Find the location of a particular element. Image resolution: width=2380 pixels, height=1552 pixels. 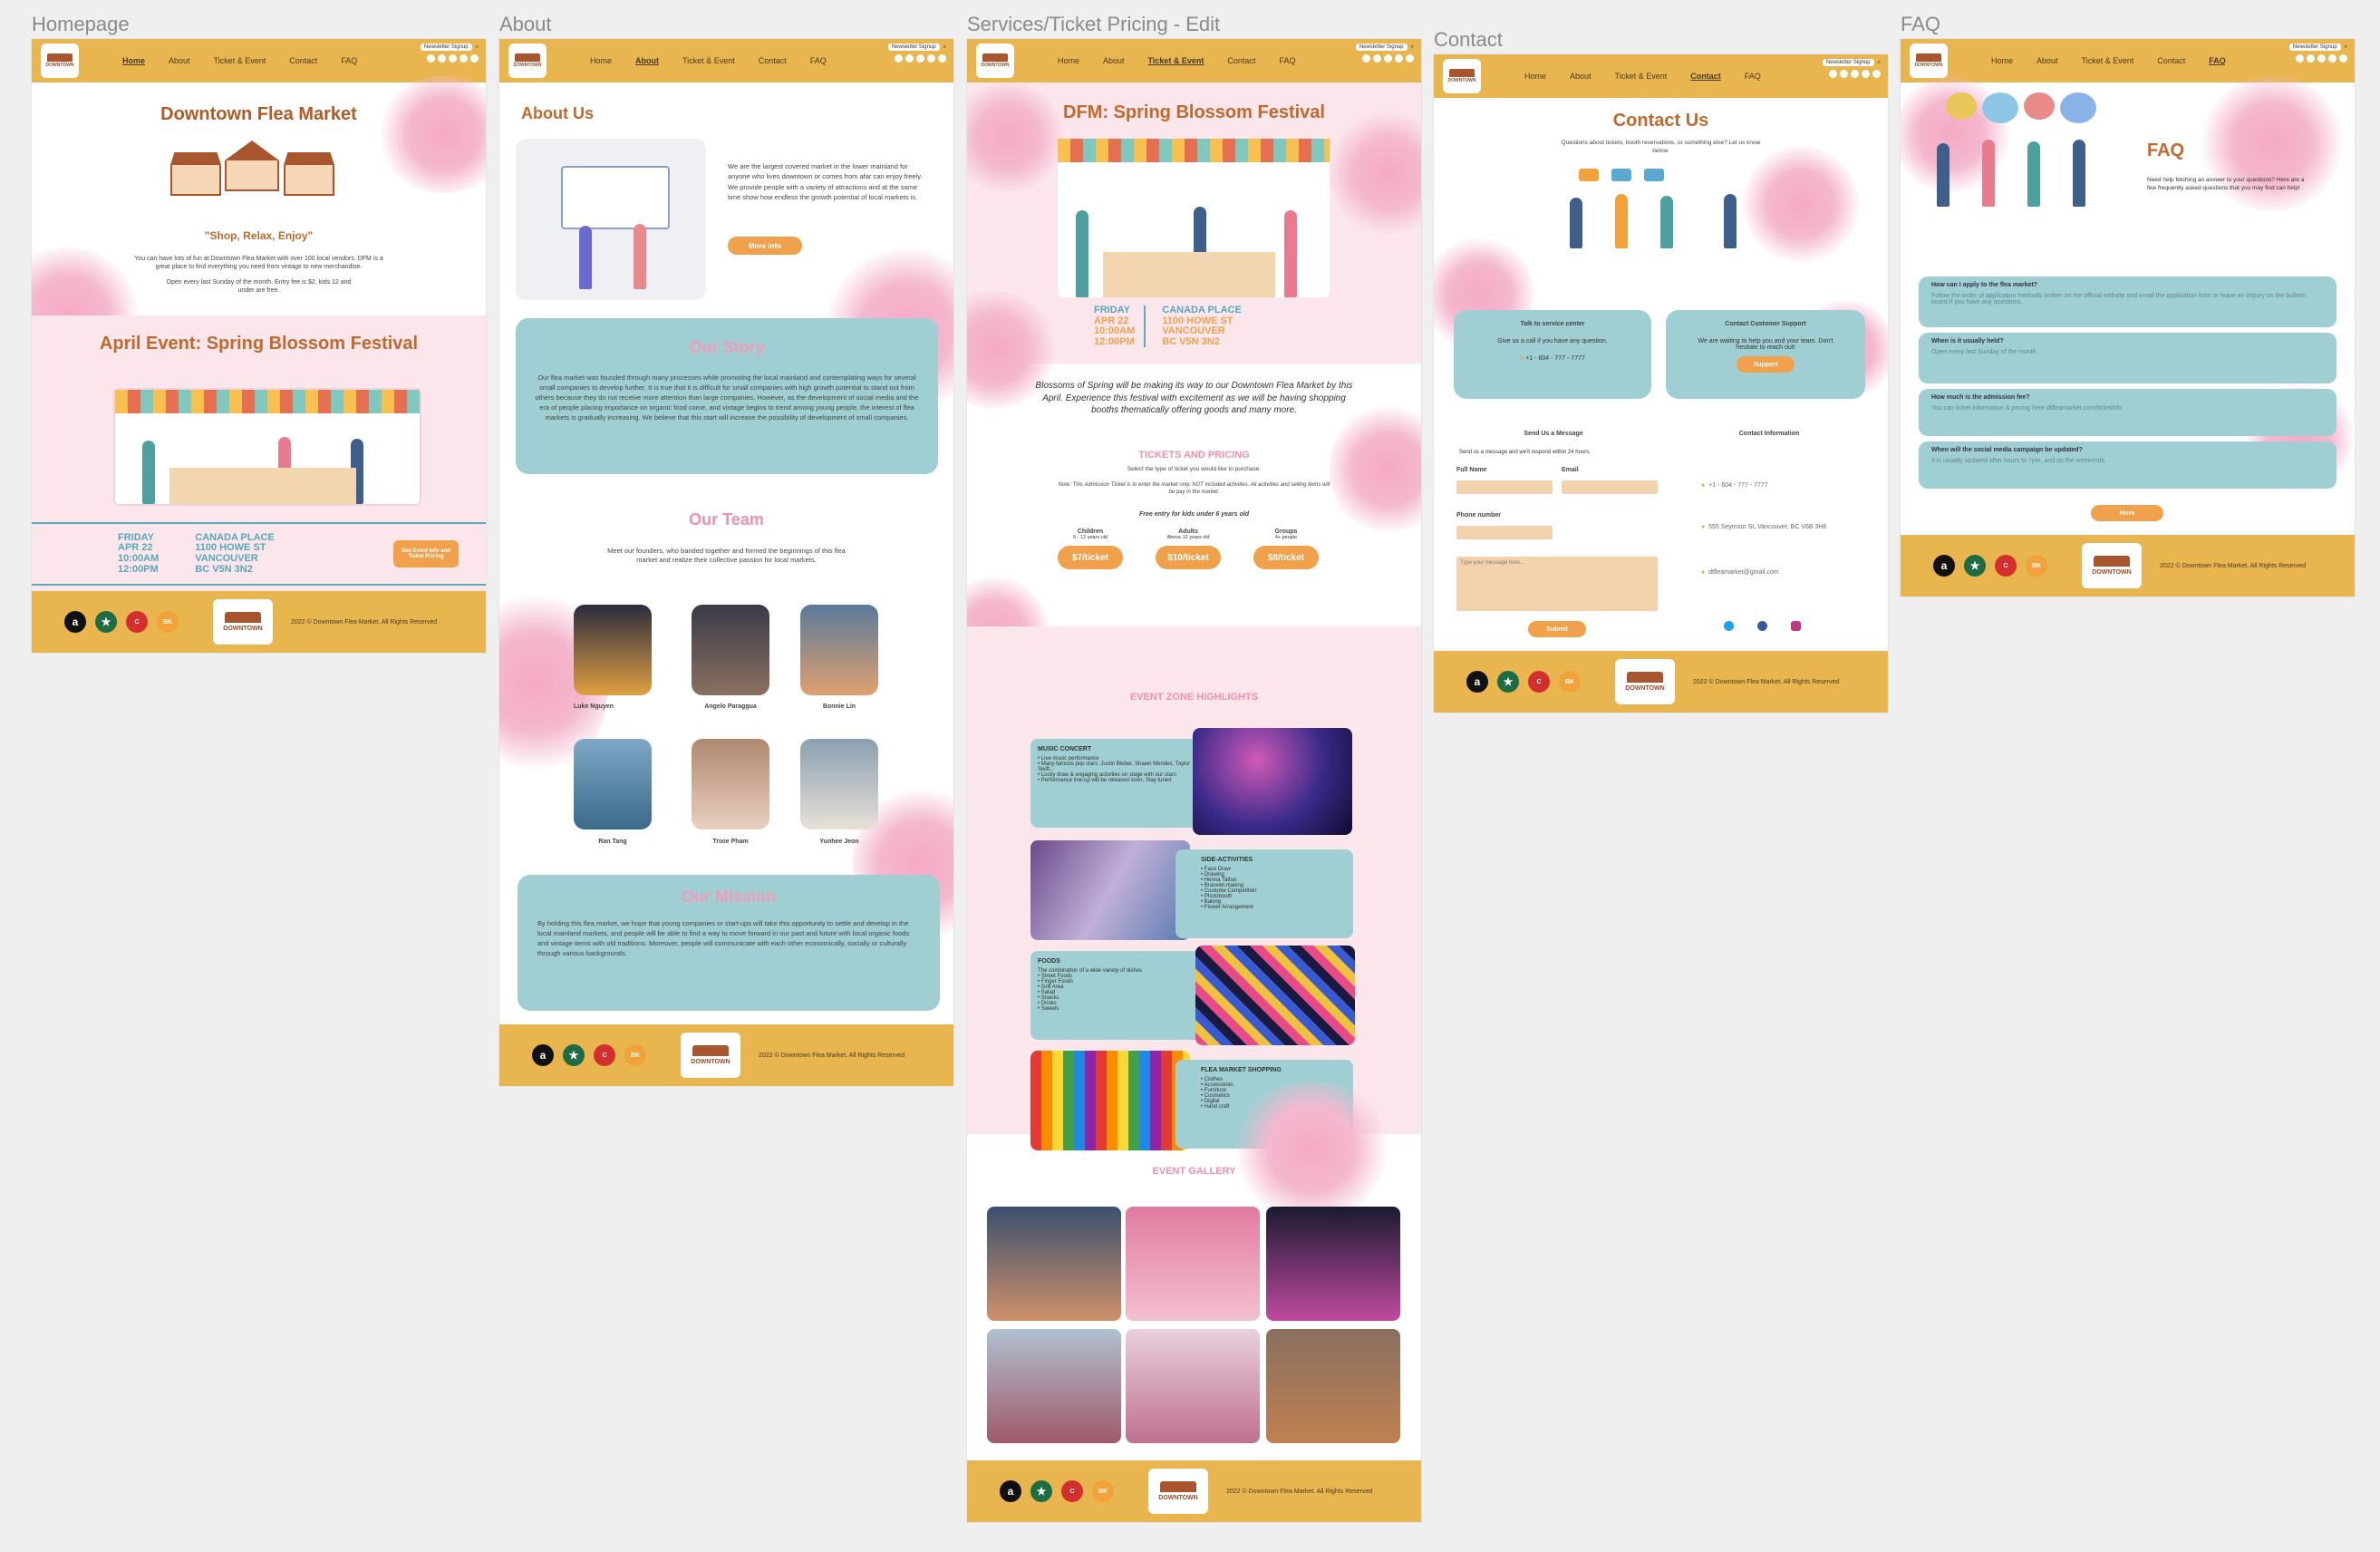

more-button: More is located at coordinates (2127, 513).